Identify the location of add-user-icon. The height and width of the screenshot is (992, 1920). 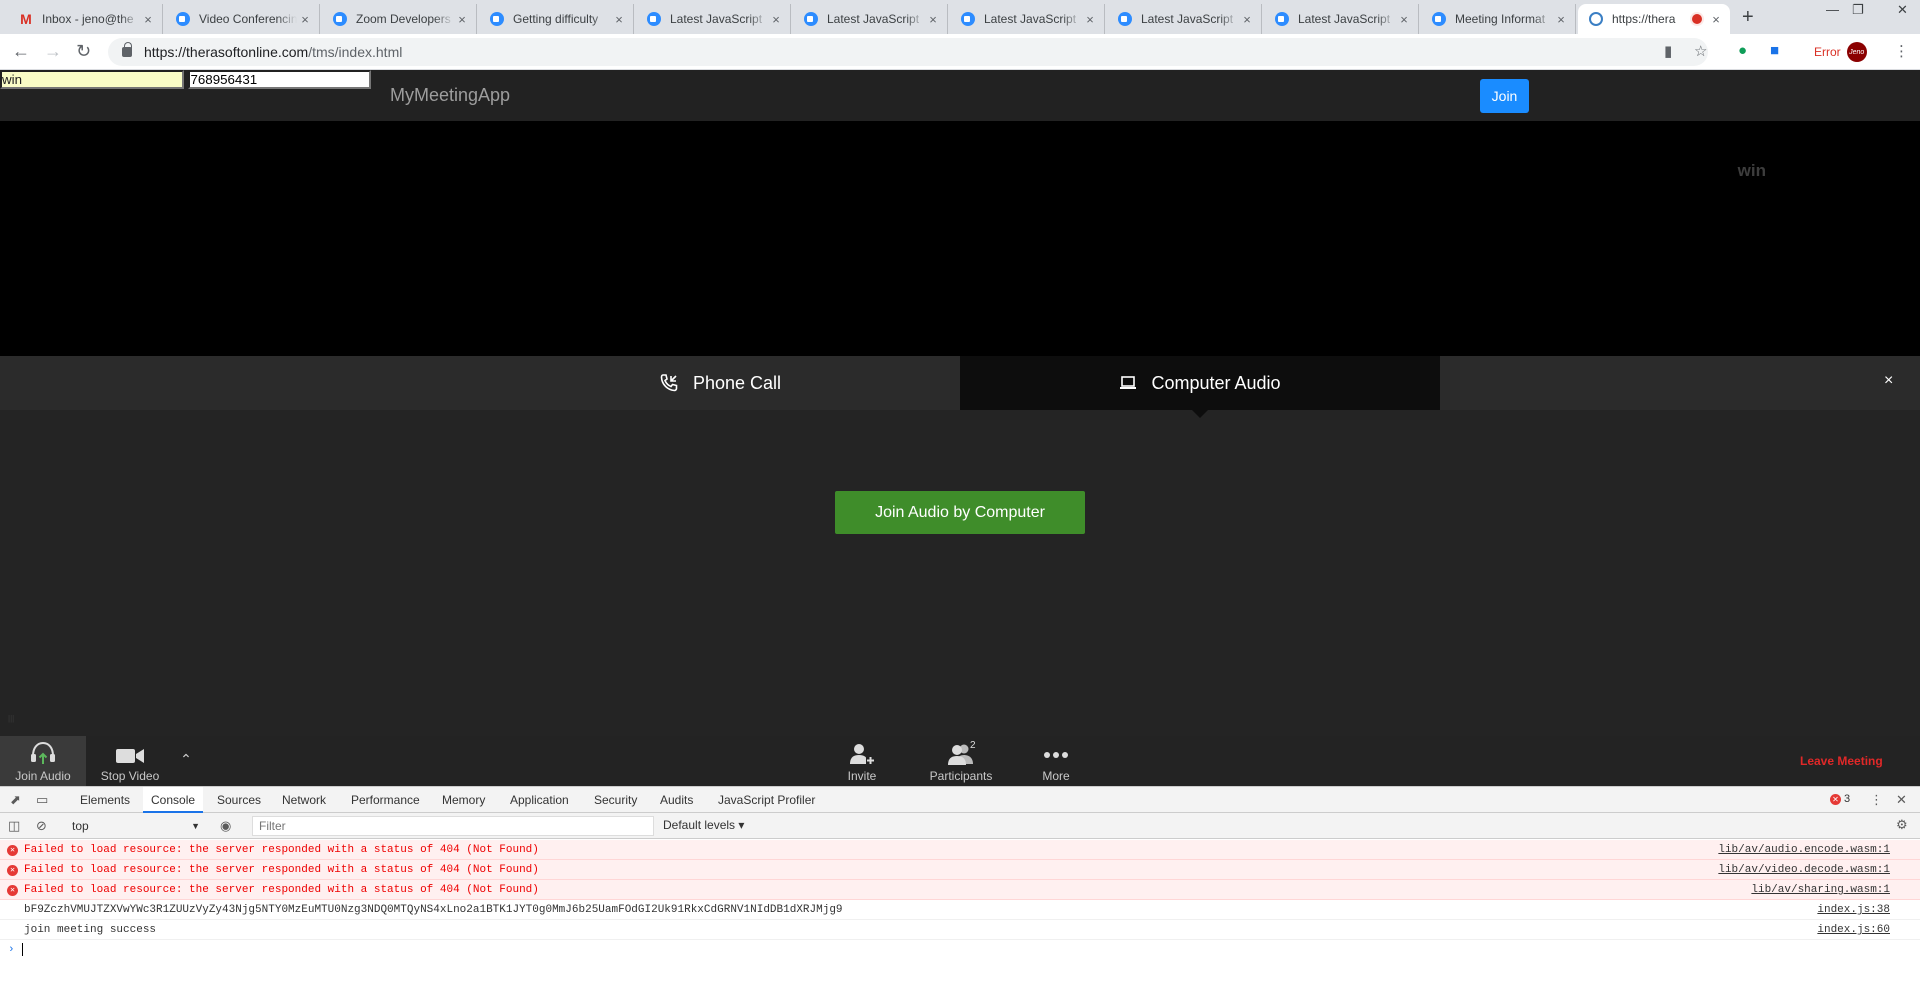
(862, 754).